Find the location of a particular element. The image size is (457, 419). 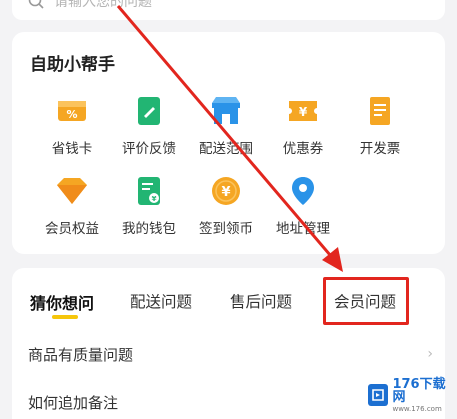

search-input: 请输入您的问题 is located at coordinates (103, 5).